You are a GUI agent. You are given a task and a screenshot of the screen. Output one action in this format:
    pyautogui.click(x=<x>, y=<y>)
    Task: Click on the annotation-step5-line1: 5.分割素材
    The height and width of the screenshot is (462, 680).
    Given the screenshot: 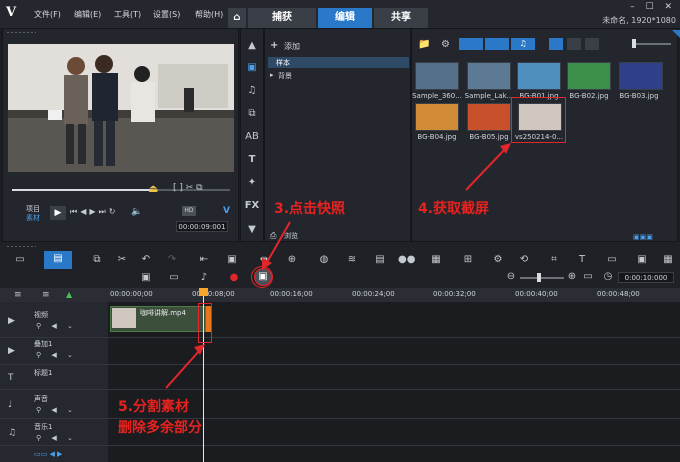 What is the action you would take?
    pyautogui.click(x=154, y=407)
    